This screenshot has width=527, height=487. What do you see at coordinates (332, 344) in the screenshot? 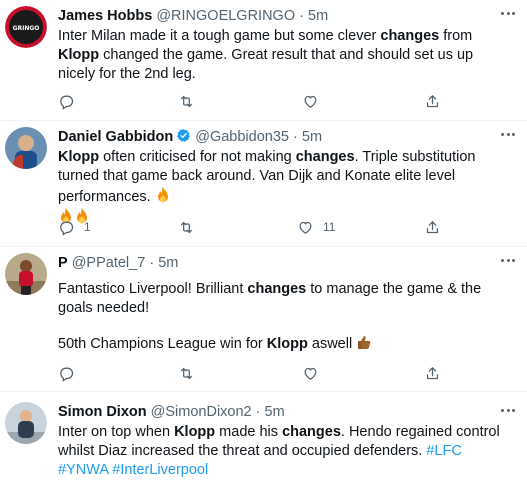
I see `text-run: aswell` at bounding box center [332, 344].